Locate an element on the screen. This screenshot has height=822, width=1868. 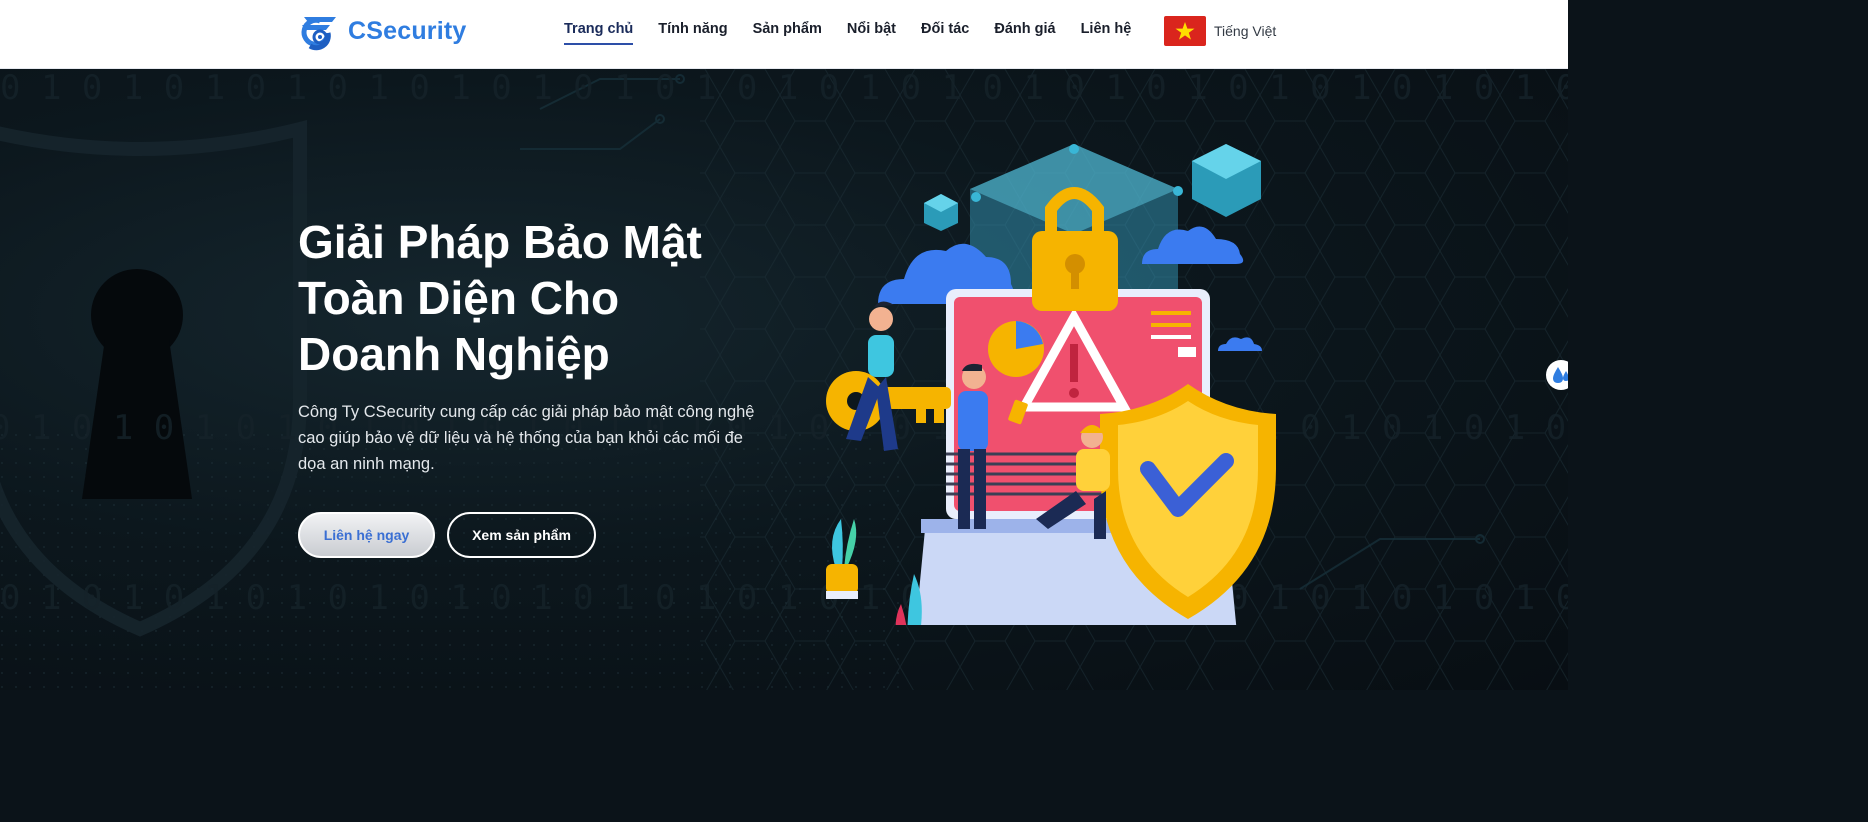
floating-chat-widget is located at coordinates (1557, 375).